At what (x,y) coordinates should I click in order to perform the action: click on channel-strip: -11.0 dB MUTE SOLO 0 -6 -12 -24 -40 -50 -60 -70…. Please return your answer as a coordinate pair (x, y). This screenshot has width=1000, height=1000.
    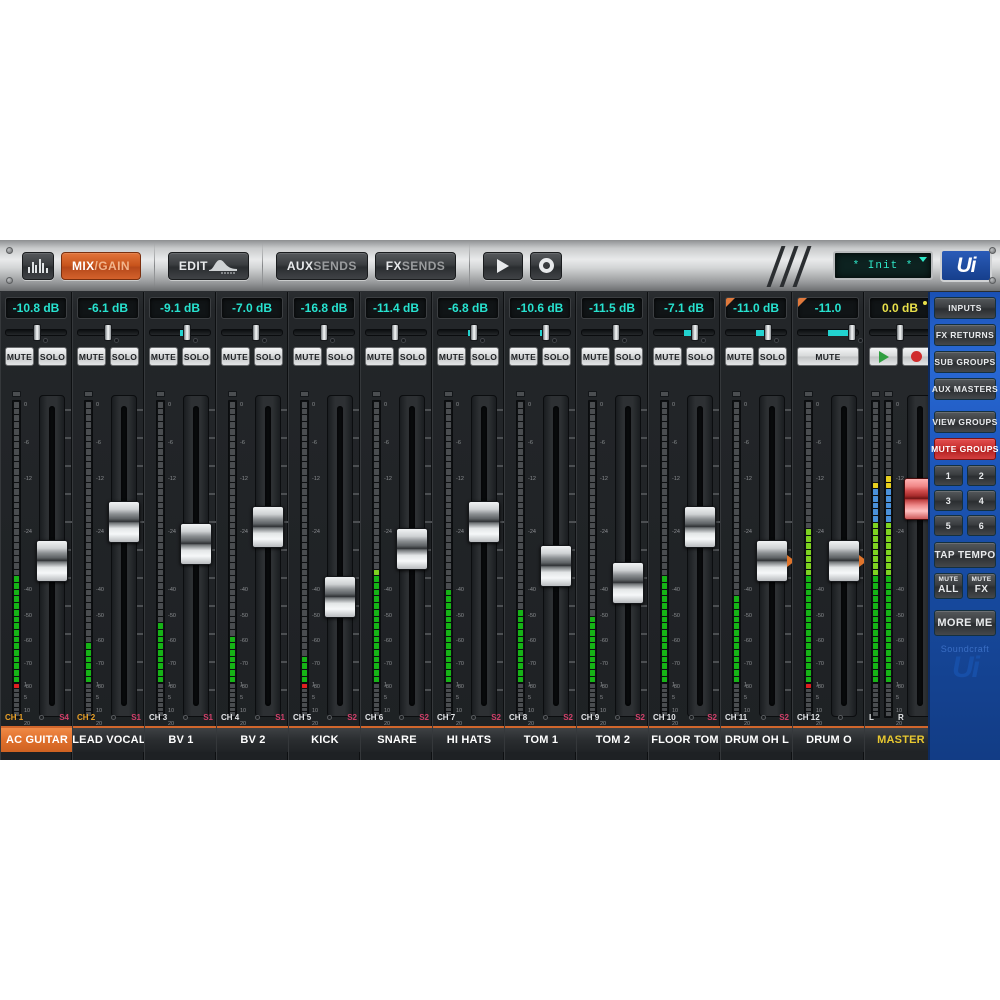
    Looking at the image, I should click on (757, 526).